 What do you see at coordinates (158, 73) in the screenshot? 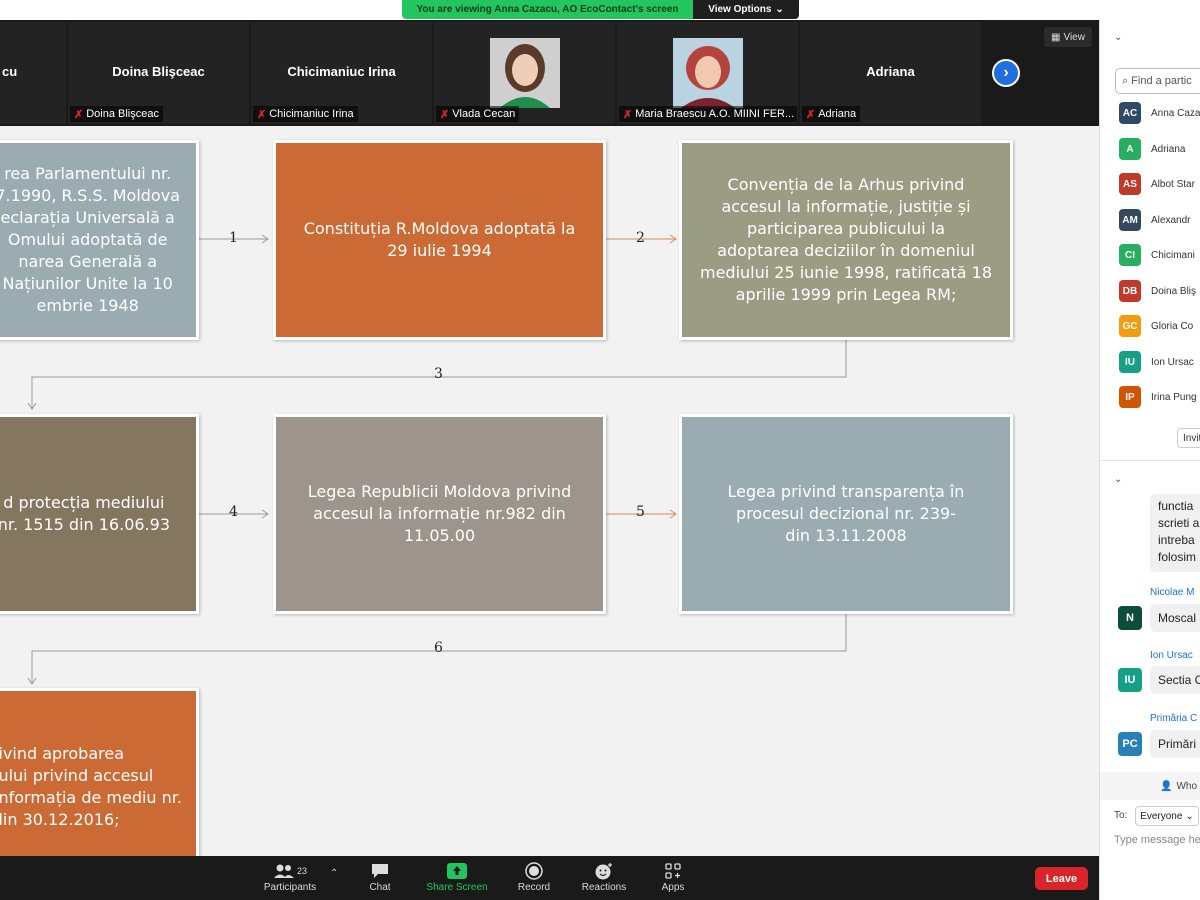
I see `video-tile: Doina Blişceac ✗ Doina Blişceac` at bounding box center [158, 73].